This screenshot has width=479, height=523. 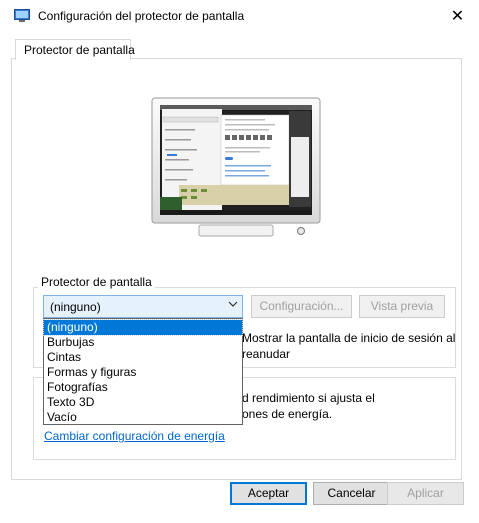 What do you see at coordinates (425, 493) in the screenshot?
I see `apply-button: Aplicar` at bounding box center [425, 493].